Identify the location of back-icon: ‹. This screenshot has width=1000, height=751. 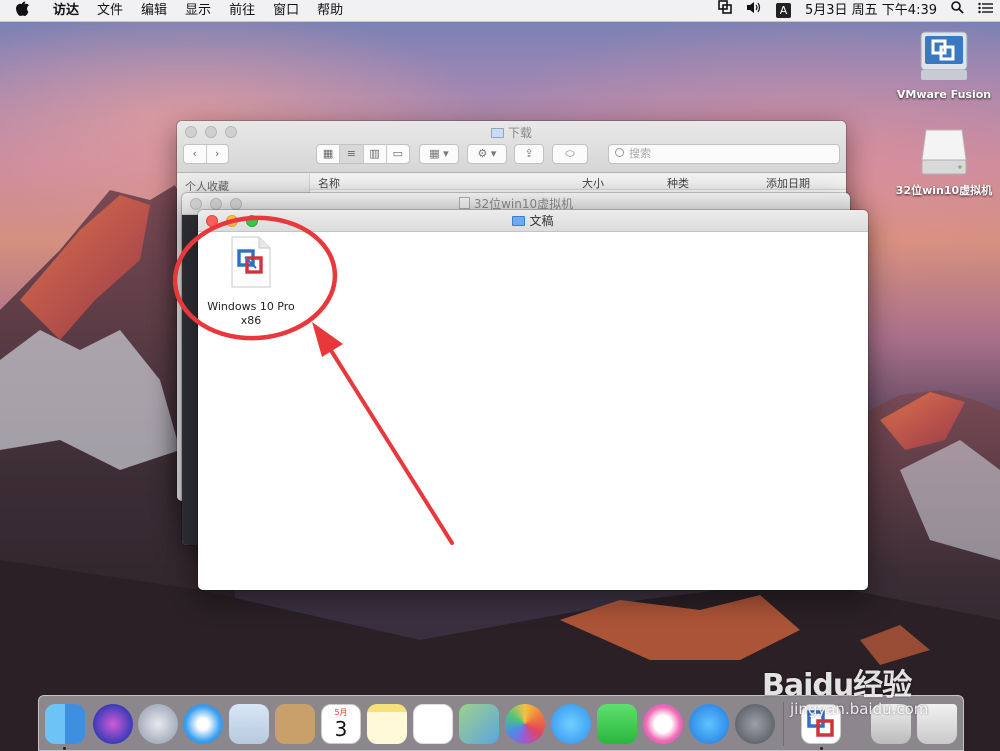
(195, 154).